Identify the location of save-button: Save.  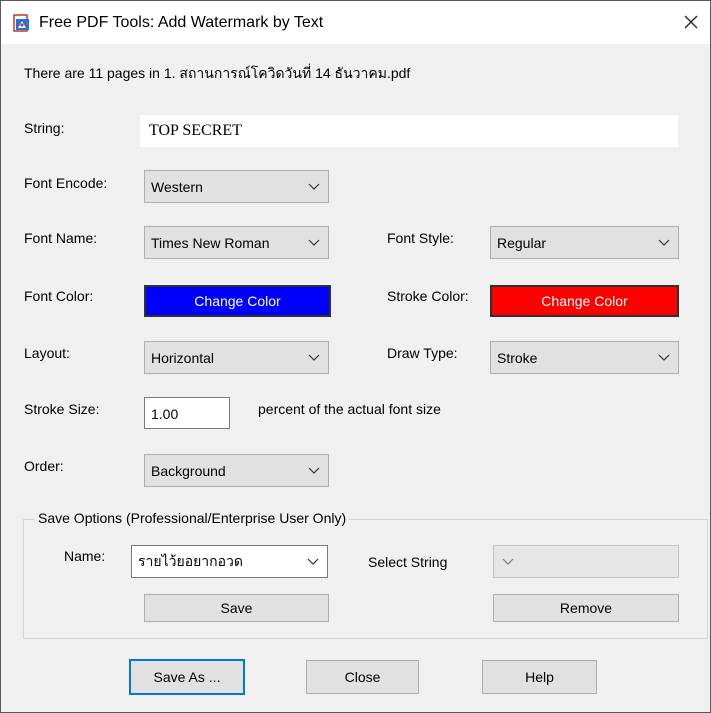
(236, 608).